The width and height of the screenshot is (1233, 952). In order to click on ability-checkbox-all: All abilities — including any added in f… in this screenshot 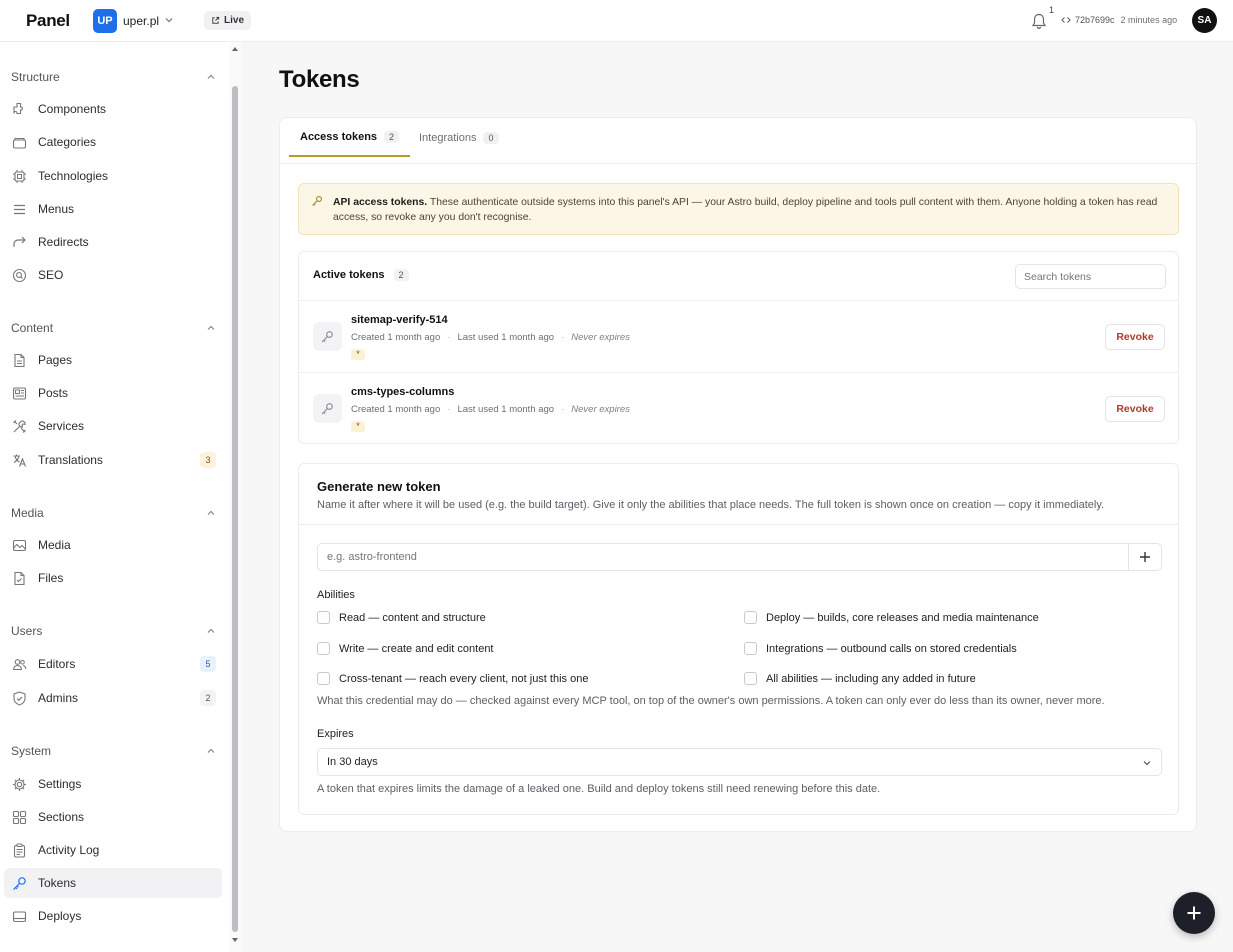, I will do `click(860, 678)`.